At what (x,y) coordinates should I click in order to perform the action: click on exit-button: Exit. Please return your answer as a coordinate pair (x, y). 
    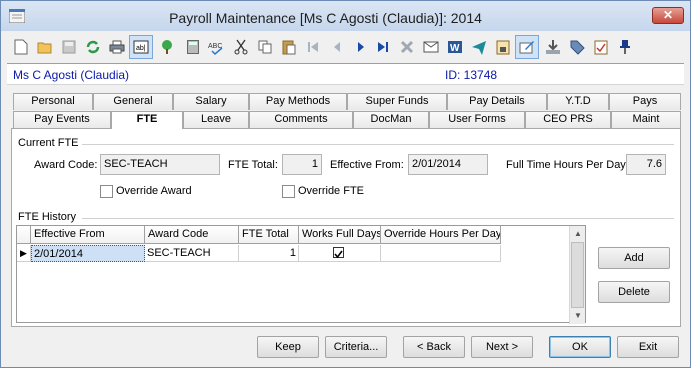
    Looking at the image, I should click on (648, 347).